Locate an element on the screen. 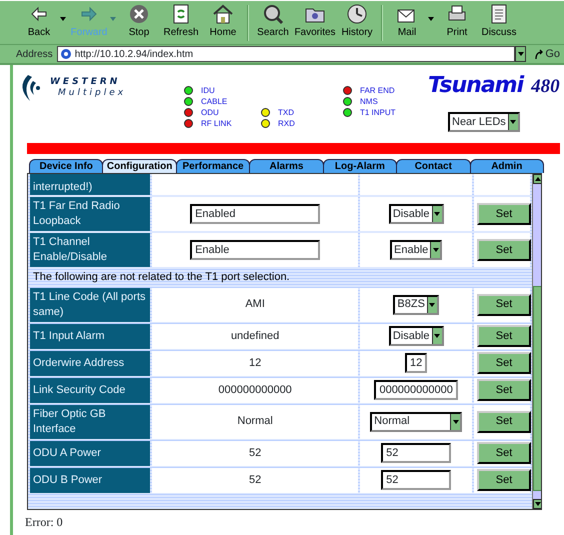 Image resolution: width=564 pixels, height=535 pixels. error-status: Error: 0 is located at coordinates (44, 522).